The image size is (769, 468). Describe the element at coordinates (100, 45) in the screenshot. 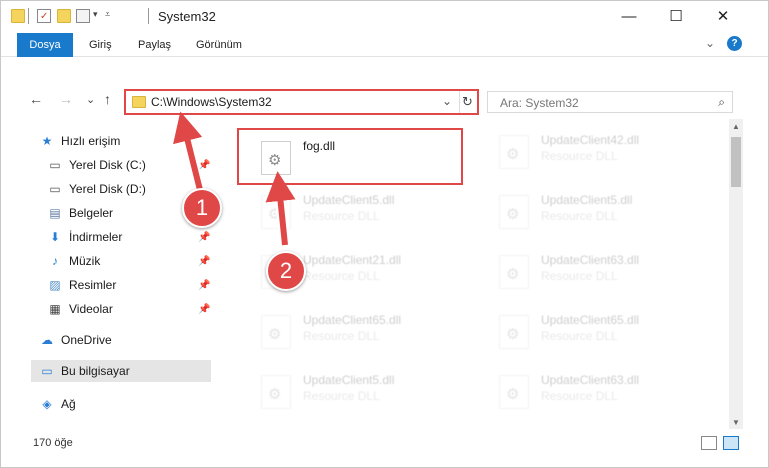

I see `tab-home: Giriş` at that location.